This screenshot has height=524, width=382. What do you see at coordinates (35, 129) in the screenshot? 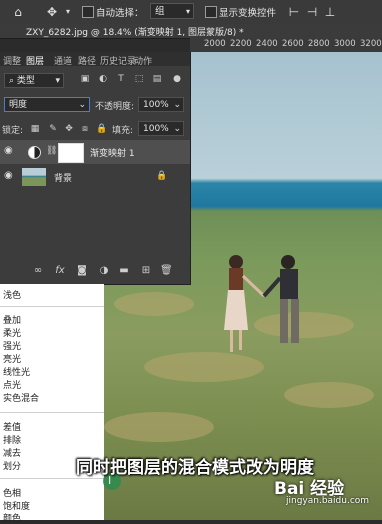
I see `lock-pixels-icon: ▦` at bounding box center [35, 129].